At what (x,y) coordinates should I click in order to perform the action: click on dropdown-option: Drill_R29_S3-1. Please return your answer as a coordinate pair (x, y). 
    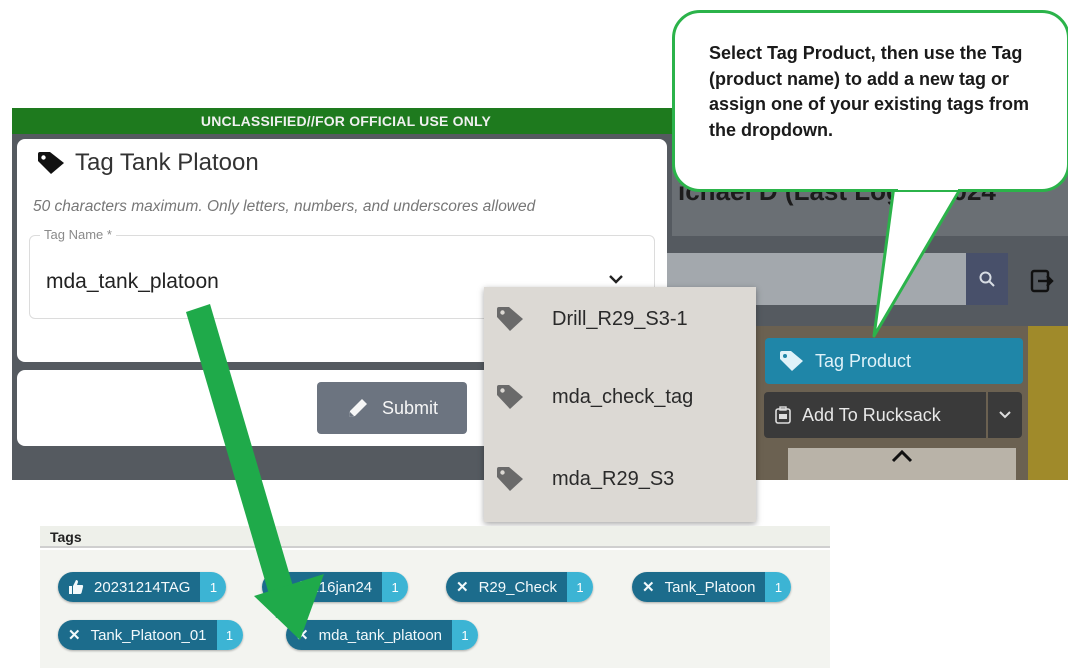
    Looking at the image, I should click on (620, 319).